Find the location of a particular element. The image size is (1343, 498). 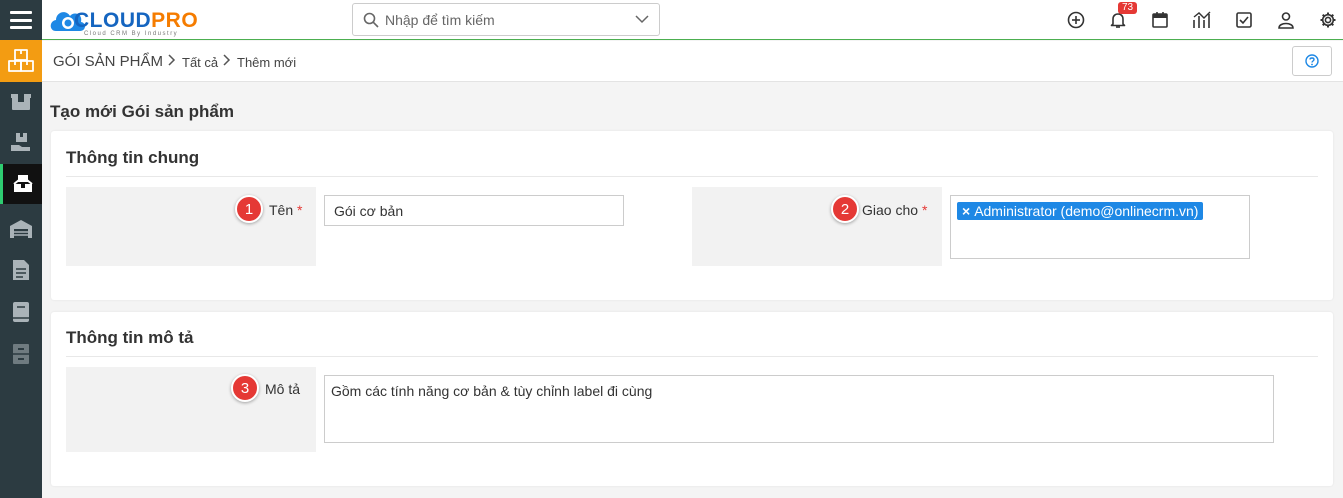

gear-icon is located at coordinates (1328, 20).